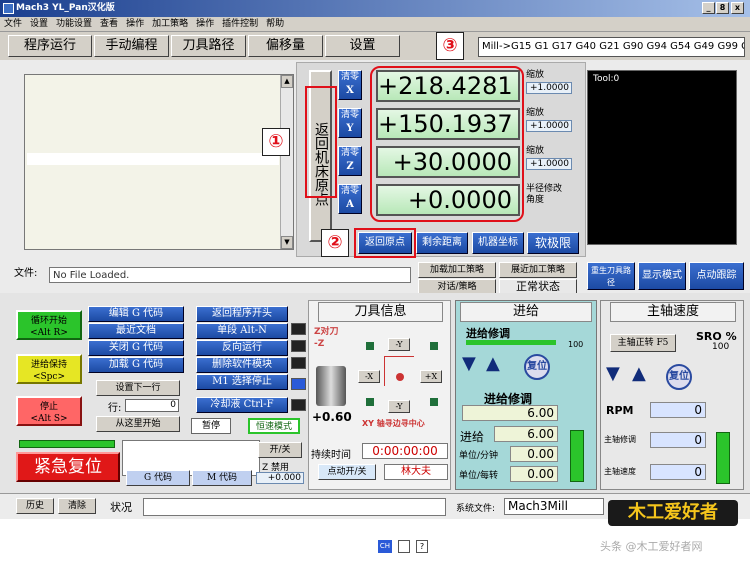 The image size is (750, 562). What do you see at coordinates (138, 388) in the screenshot?
I see `set-next-line-button: 设置下一行` at bounding box center [138, 388].